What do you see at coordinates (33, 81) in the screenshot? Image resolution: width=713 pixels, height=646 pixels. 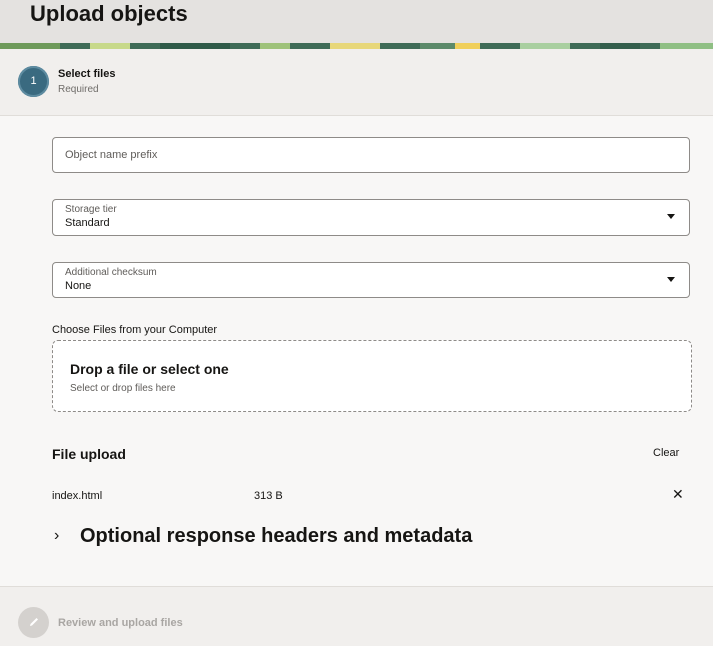 I see `step-number-badge: 1` at bounding box center [33, 81].